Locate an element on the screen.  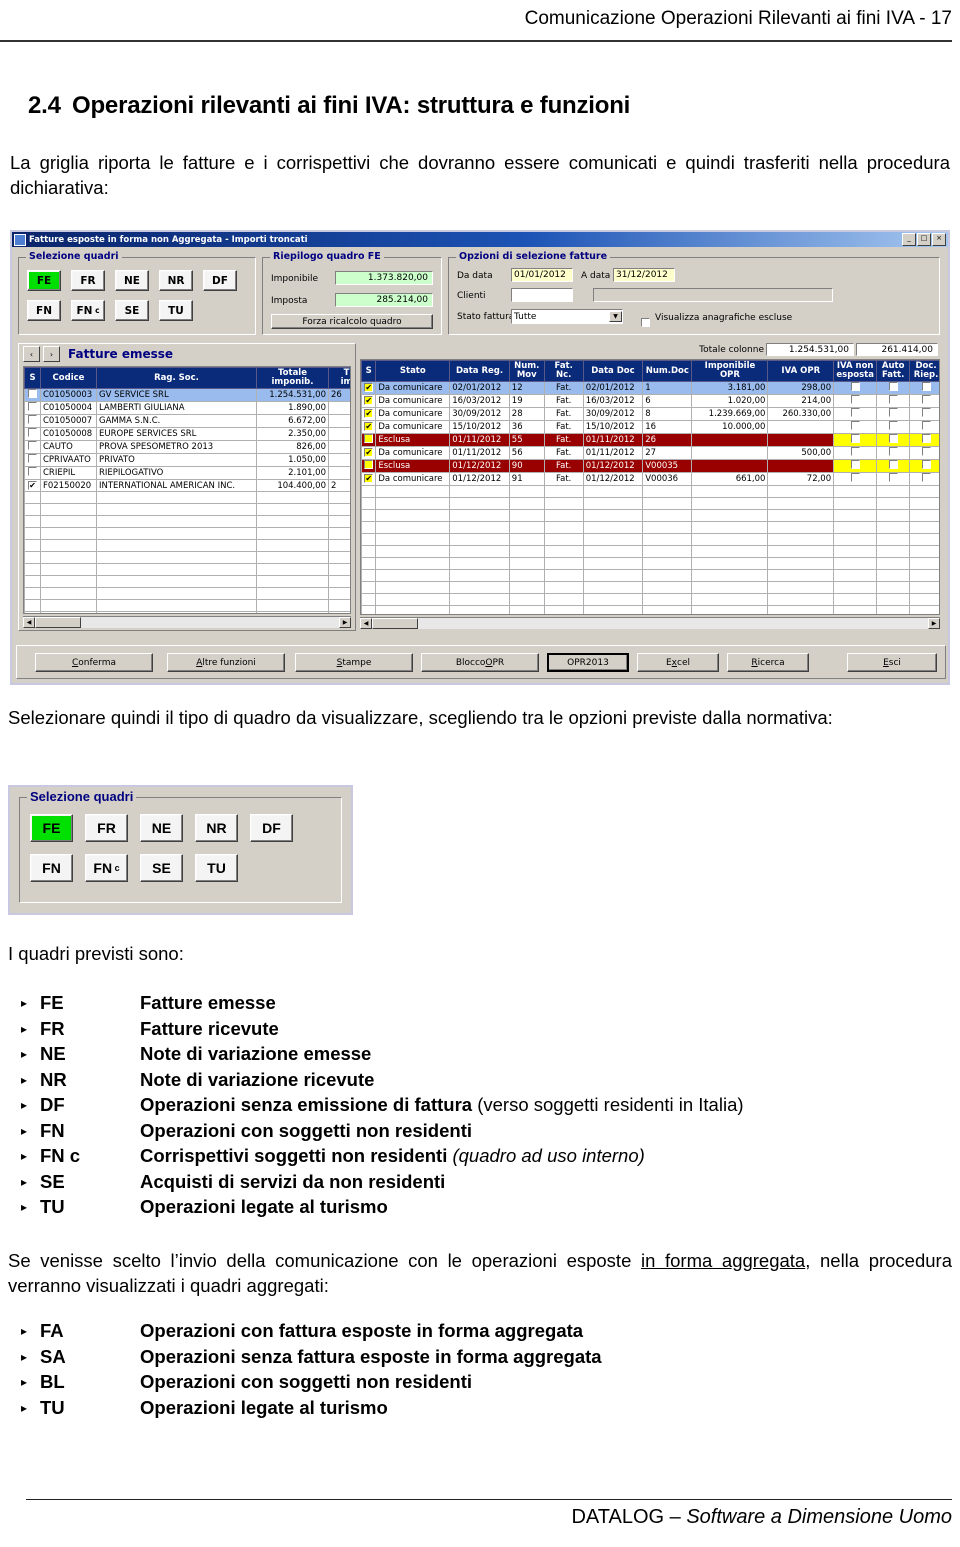
scroll-right-icon: ▶ is located at coordinates (345, 622).